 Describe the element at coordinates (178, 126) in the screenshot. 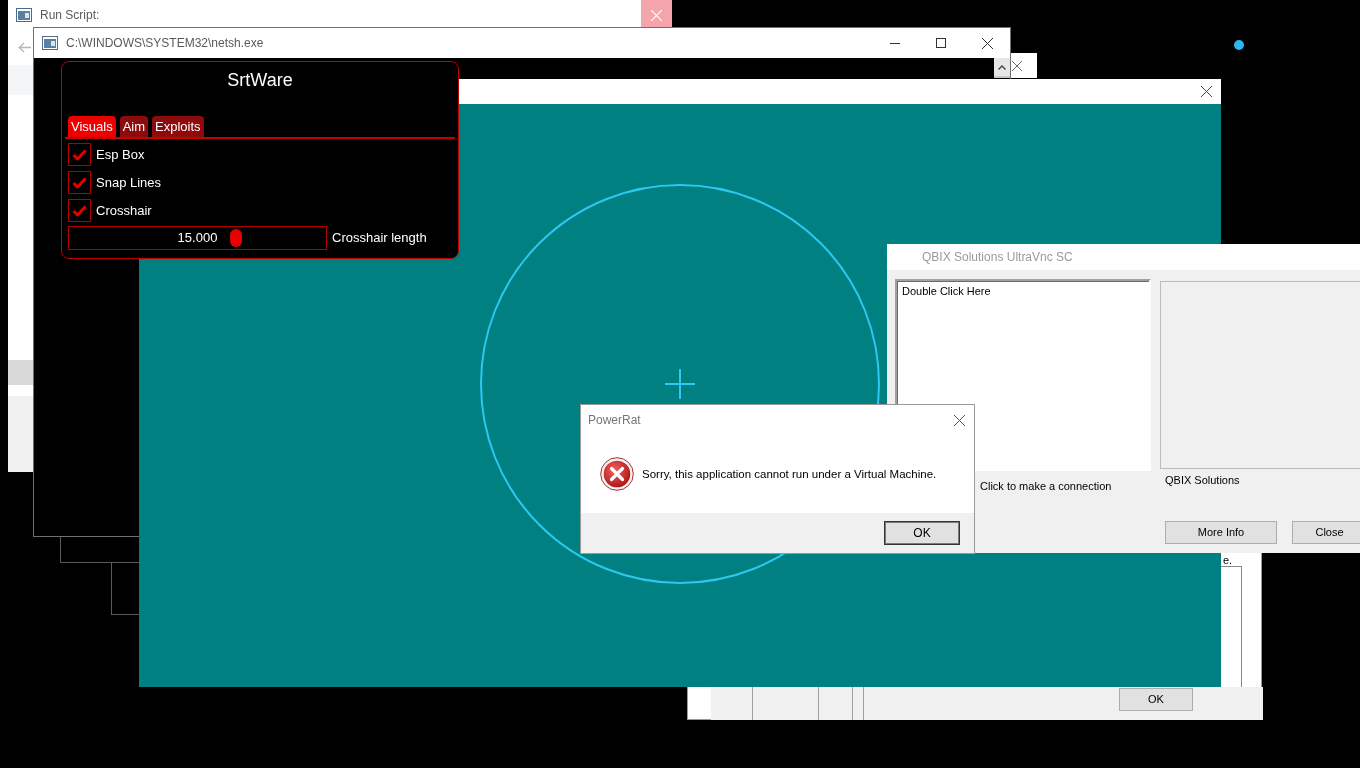

I see `tab: Exploits` at that location.